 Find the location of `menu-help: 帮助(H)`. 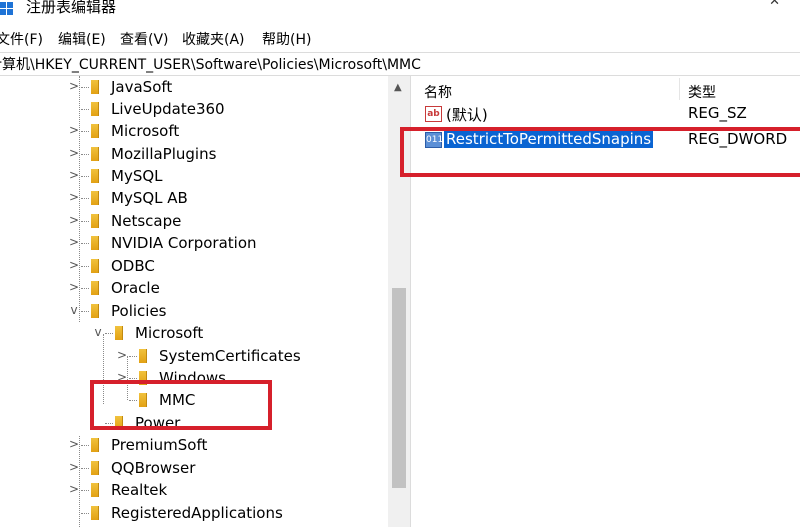

menu-help: 帮助(H) is located at coordinates (286, 39).